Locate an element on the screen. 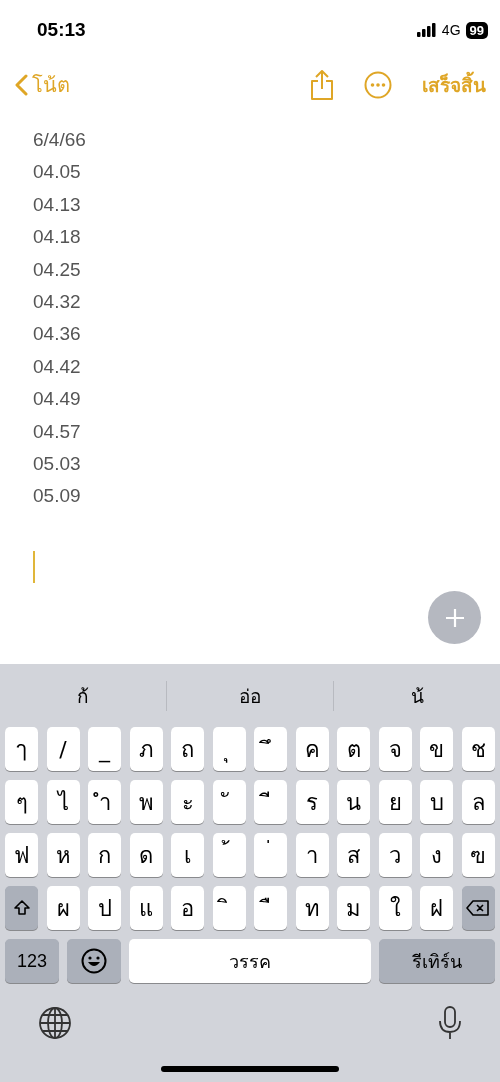  delete-key is located at coordinates (478, 908).